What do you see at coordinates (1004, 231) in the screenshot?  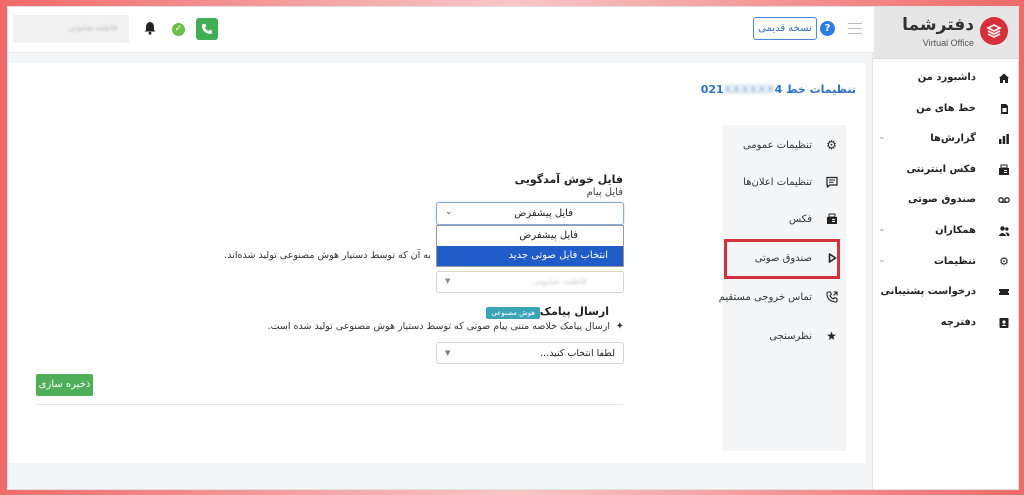 I see `users-icon` at bounding box center [1004, 231].